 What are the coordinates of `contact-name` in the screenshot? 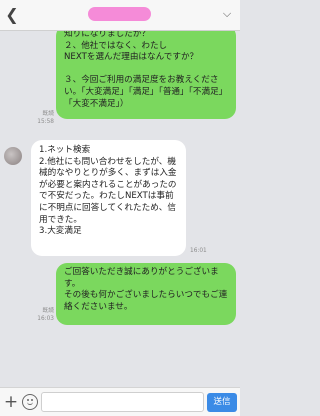 It's located at (120, 15).